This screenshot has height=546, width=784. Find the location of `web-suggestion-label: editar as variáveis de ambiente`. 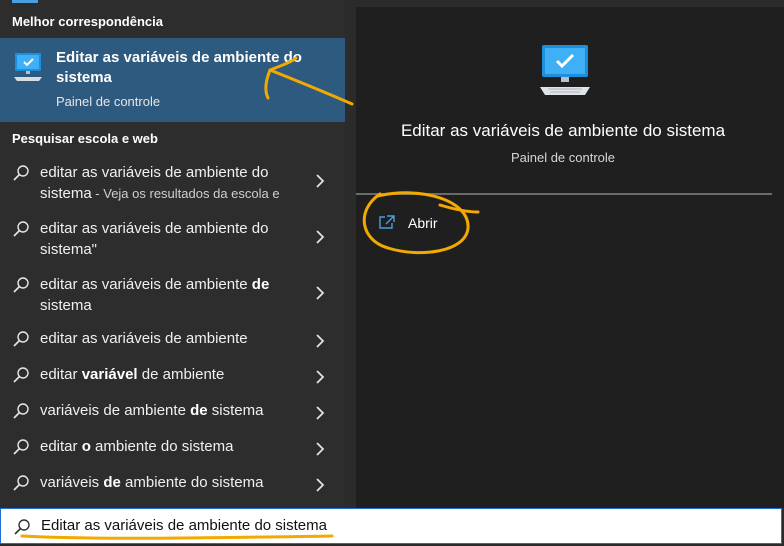

web-suggestion-label: editar as variáveis de ambiente is located at coordinates (144, 338).